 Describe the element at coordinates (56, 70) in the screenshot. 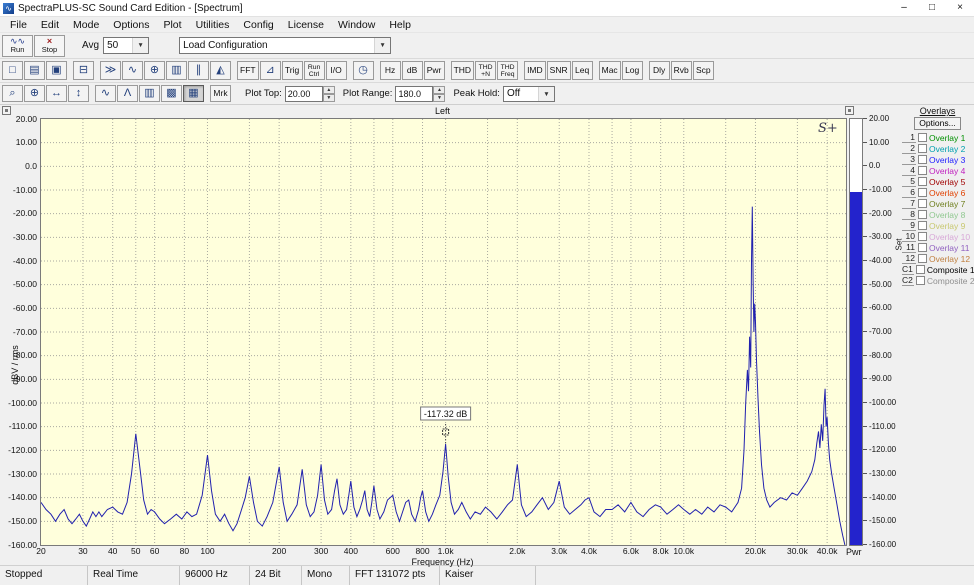

I see `save-button: ▣` at that location.